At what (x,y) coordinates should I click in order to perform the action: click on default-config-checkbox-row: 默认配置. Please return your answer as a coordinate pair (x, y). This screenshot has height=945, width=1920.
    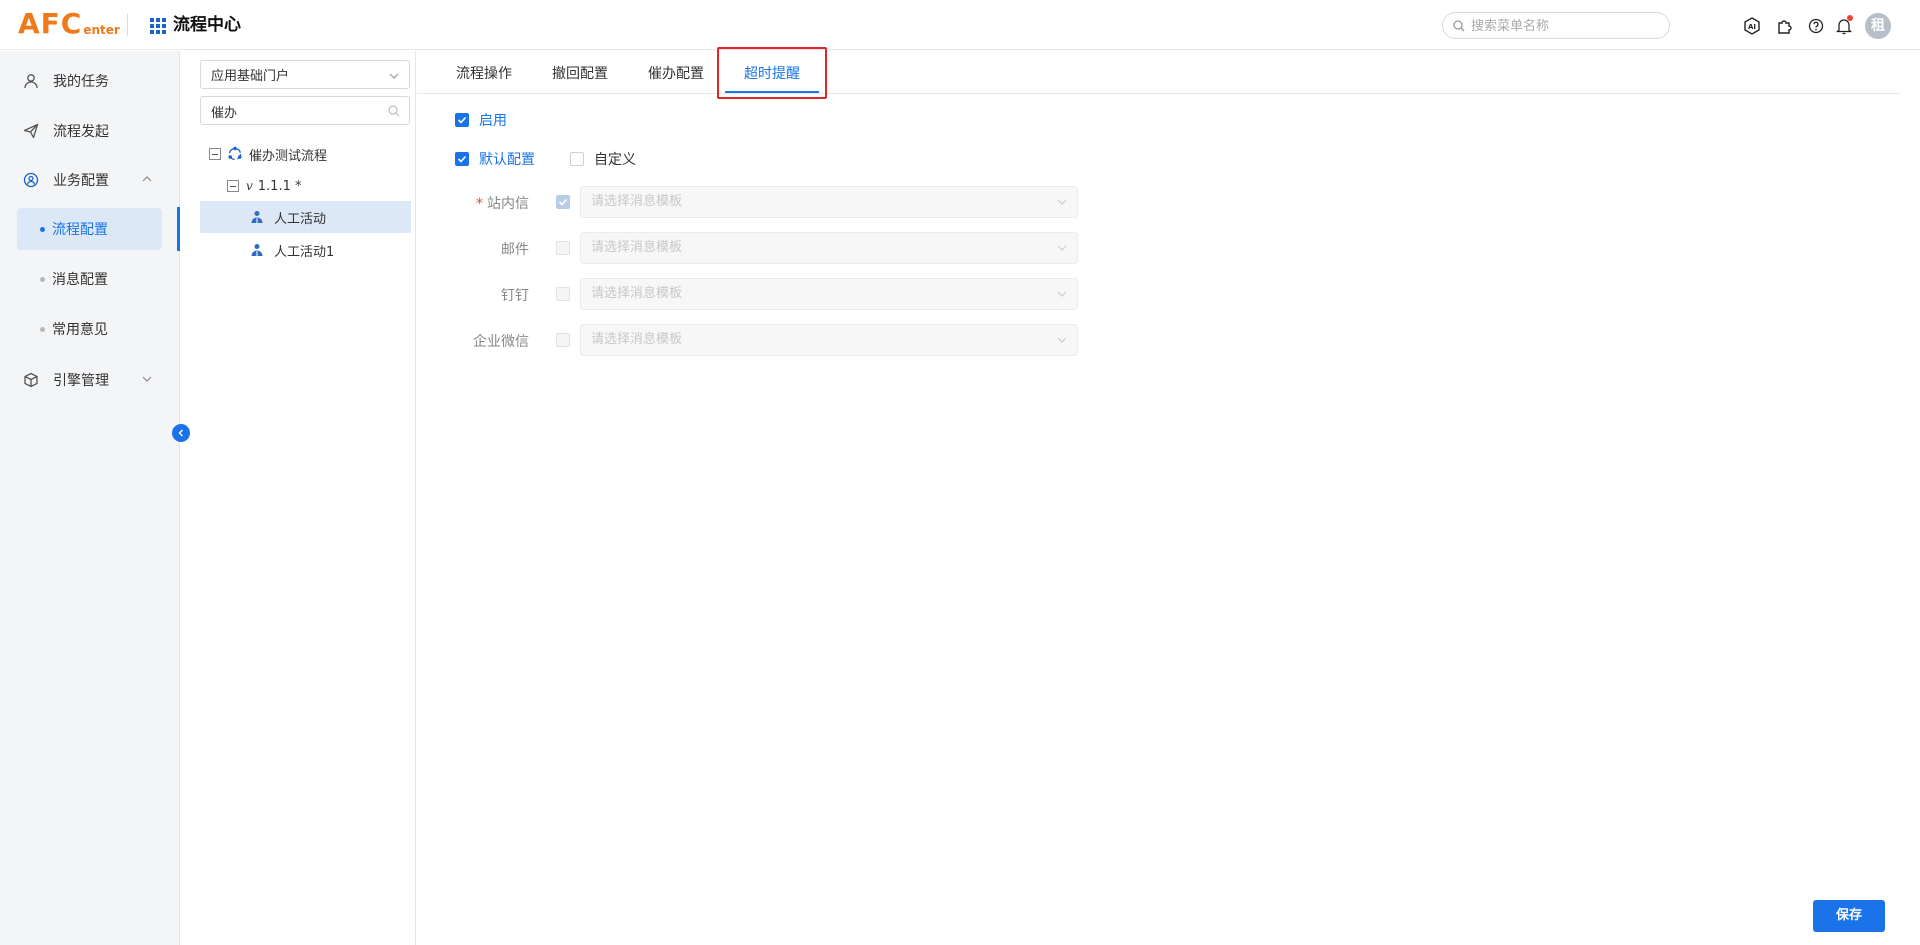
    Looking at the image, I should click on (495, 159).